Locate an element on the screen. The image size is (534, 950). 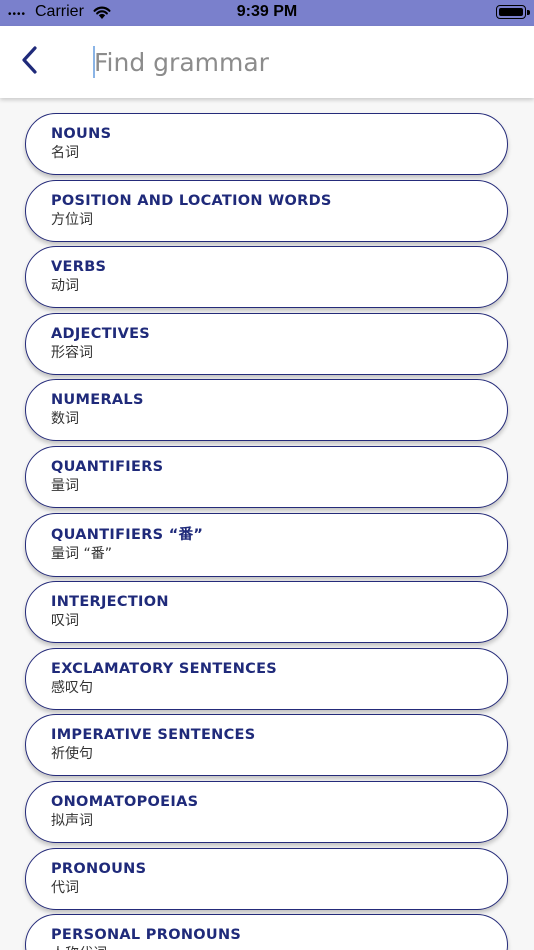
grammar-item-subtitle: 代词 is located at coordinates (65, 887).